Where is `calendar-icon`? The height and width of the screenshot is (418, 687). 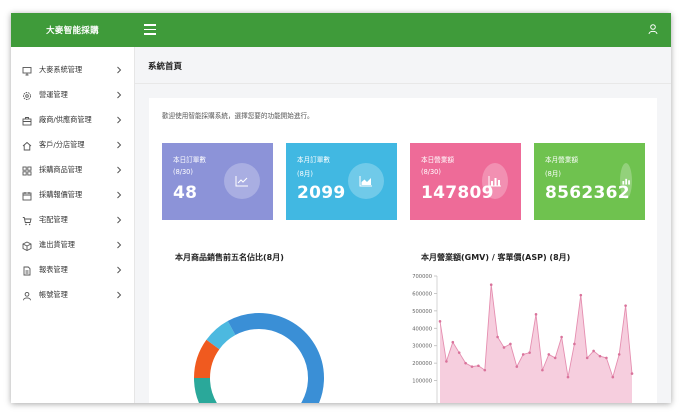 calendar-icon is located at coordinates (27, 196).